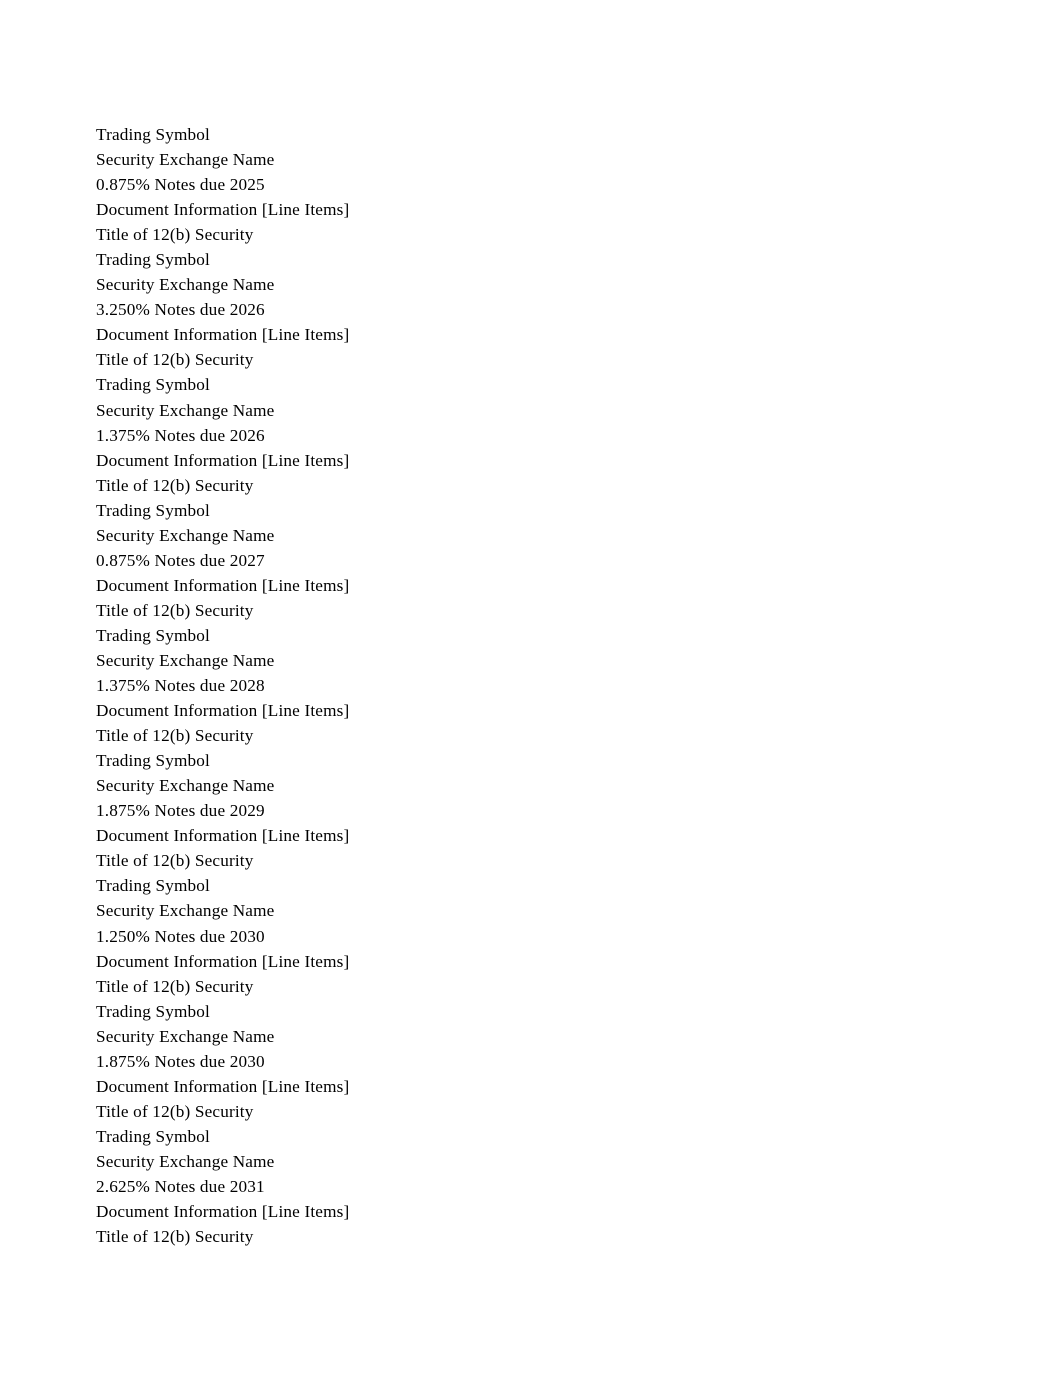 Image resolution: width=1062 pixels, height=1376 pixels. I want to click on document-text-line: 1.375% Notes due 2028, so click(180, 686).